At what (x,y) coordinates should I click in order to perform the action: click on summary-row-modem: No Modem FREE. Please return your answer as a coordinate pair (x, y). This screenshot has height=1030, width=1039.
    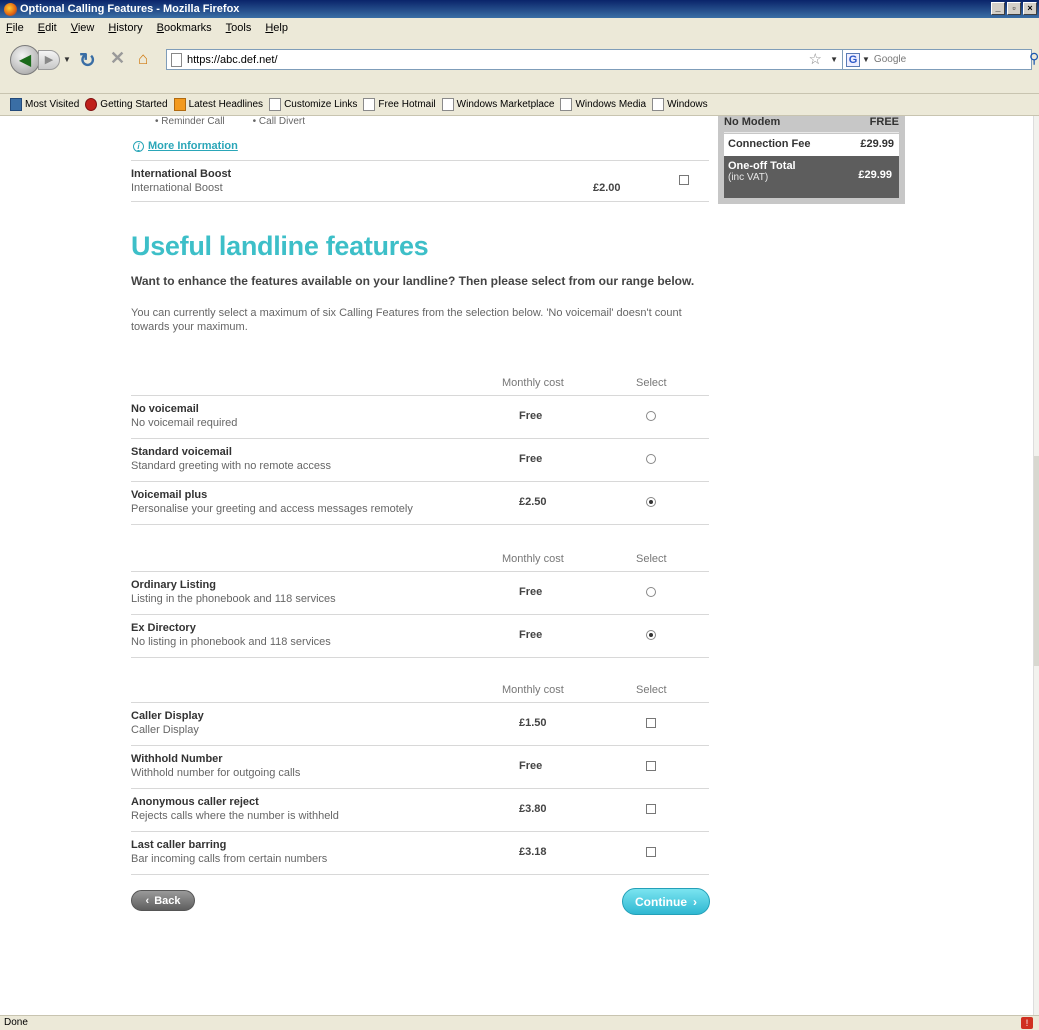
    Looking at the image, I should click on (811, 124).